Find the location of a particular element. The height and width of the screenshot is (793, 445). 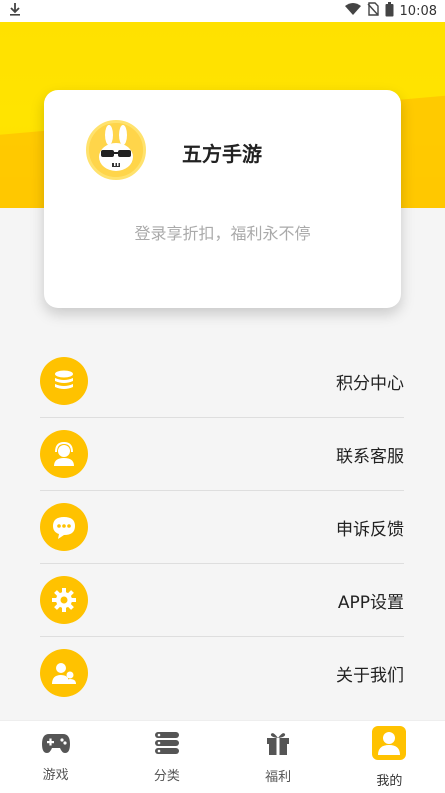

gamepad-icon is located at coordinates (56, 745).